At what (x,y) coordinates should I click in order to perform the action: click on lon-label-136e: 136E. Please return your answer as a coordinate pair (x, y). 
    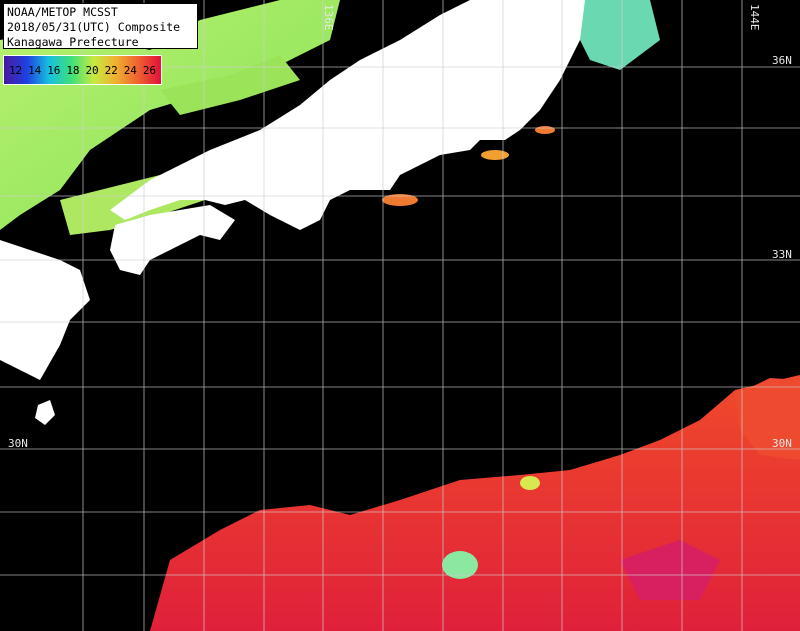
    Looking at the image, I should click on (328, 17).